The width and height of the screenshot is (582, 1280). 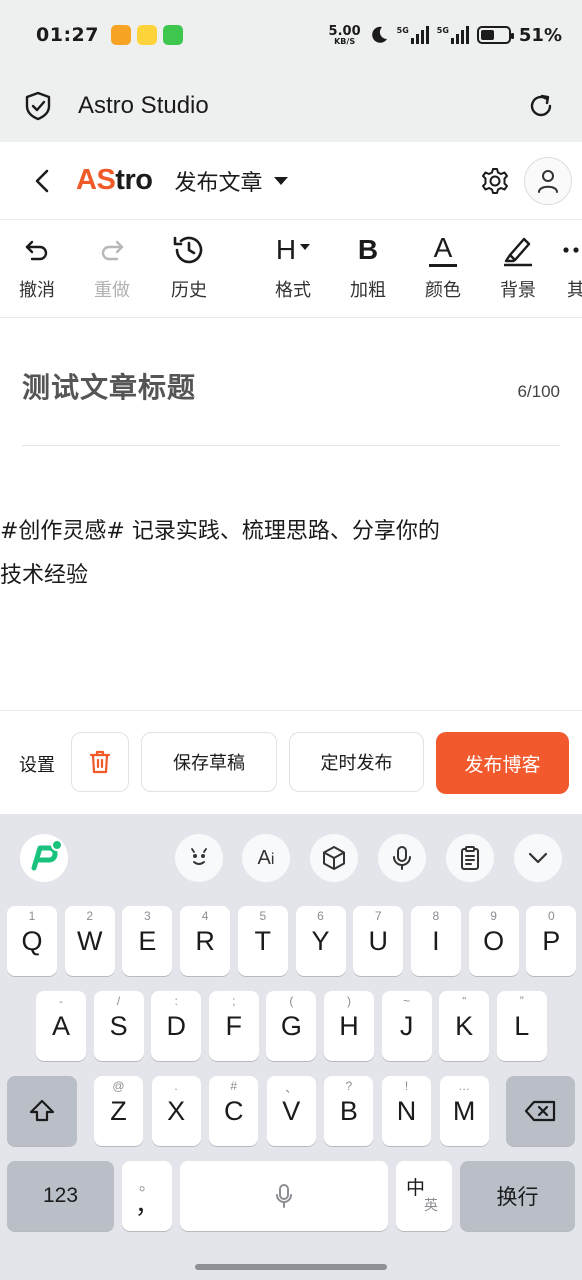 I want to click on signal-2: 5G, so click(x=453, y=35).